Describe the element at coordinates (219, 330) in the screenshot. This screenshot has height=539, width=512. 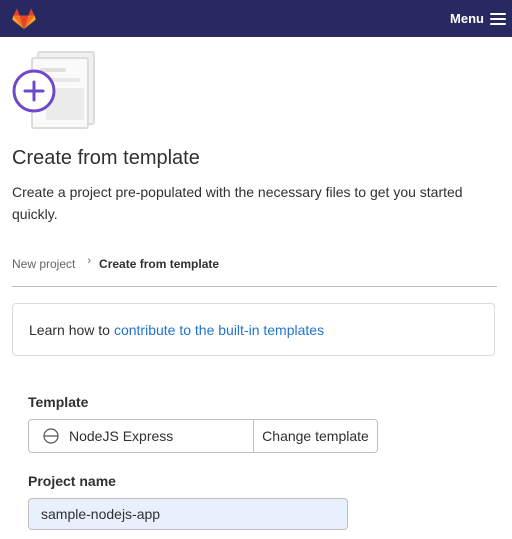
I see `contribute-templates-link: contribute to the built-in templates` at that location.